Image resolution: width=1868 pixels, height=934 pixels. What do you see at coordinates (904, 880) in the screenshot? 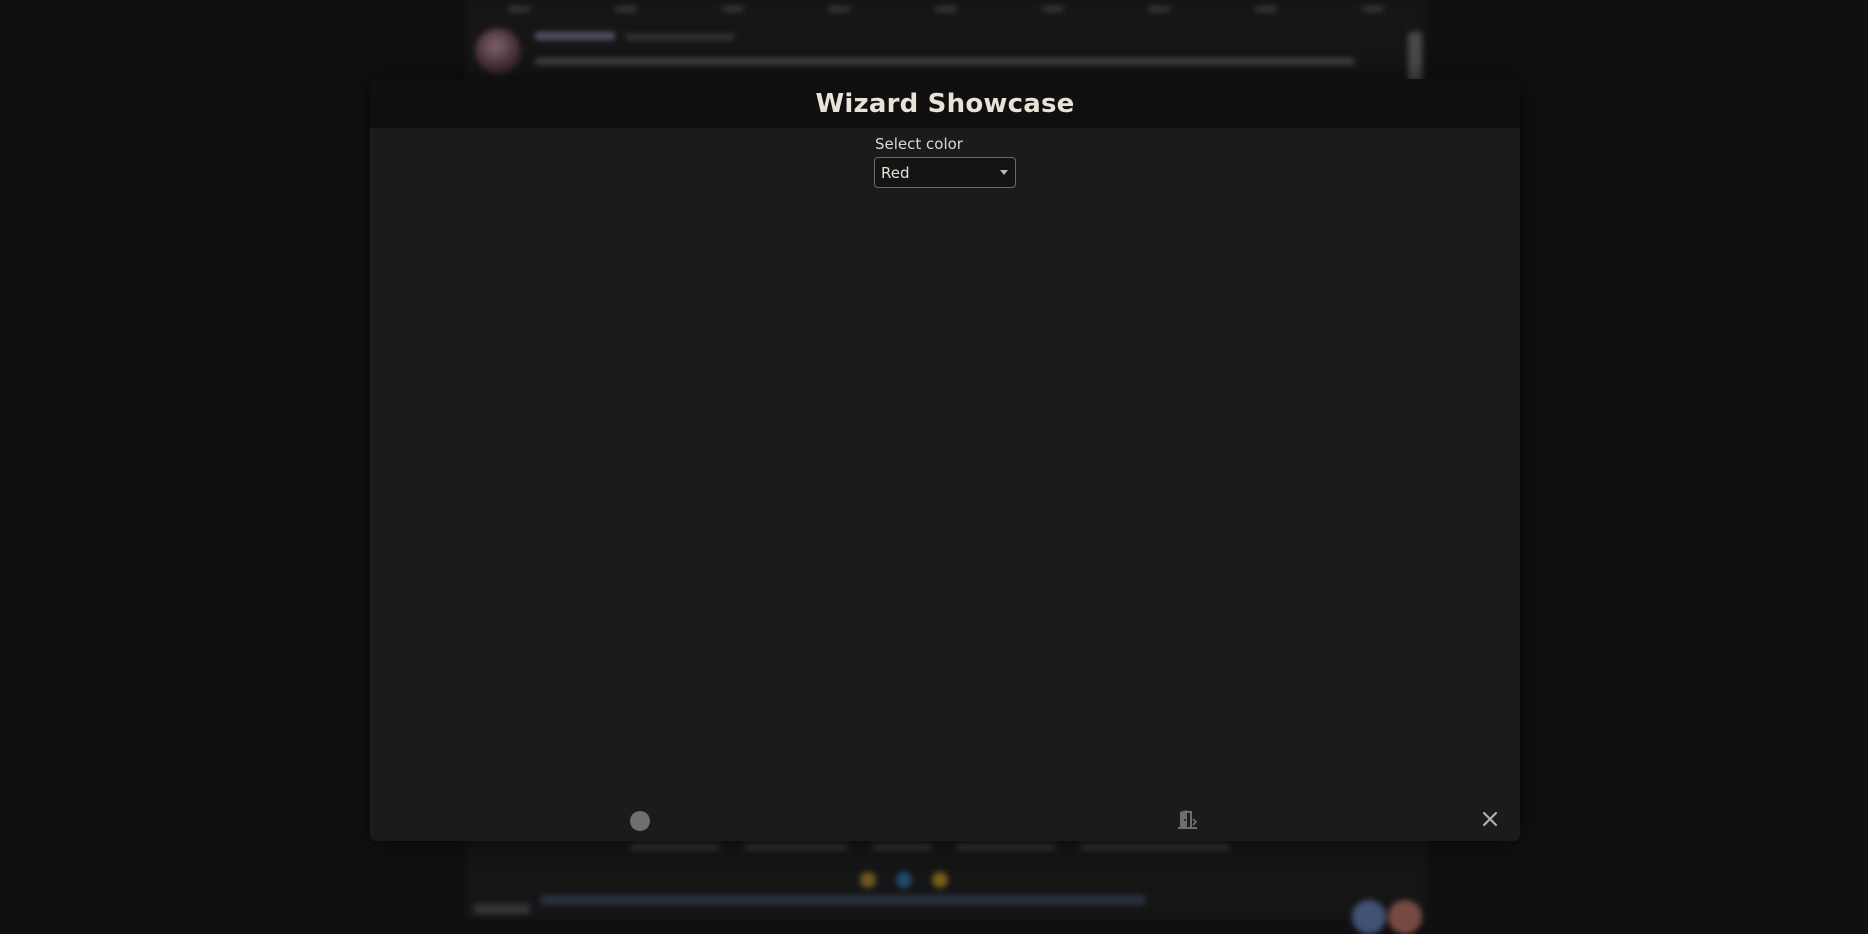
I see `background-emoji-row` at bounding box center [904, 880].